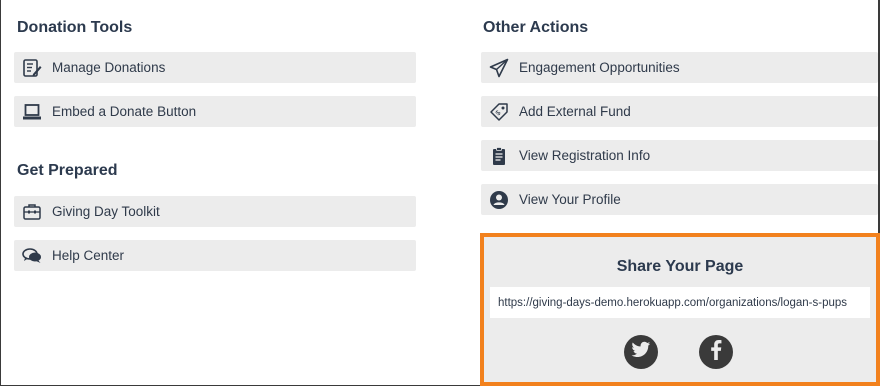 The height and width of the screenshot is (389, 883). Describe the element at coordinates (499, 156) in the screenshot. I see `clipboard-icon` at that location.